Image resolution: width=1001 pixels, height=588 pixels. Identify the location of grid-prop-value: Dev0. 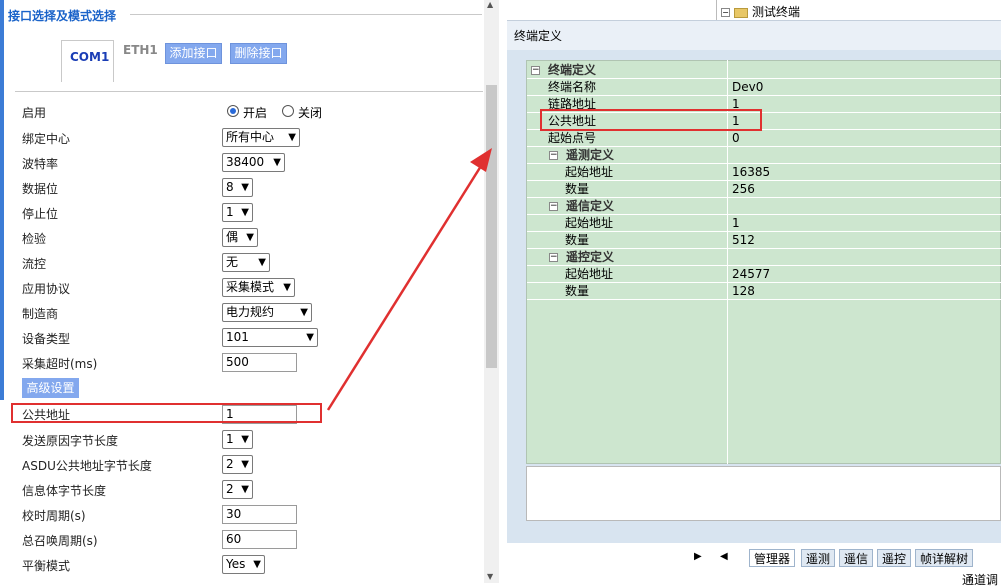
(747, 87).